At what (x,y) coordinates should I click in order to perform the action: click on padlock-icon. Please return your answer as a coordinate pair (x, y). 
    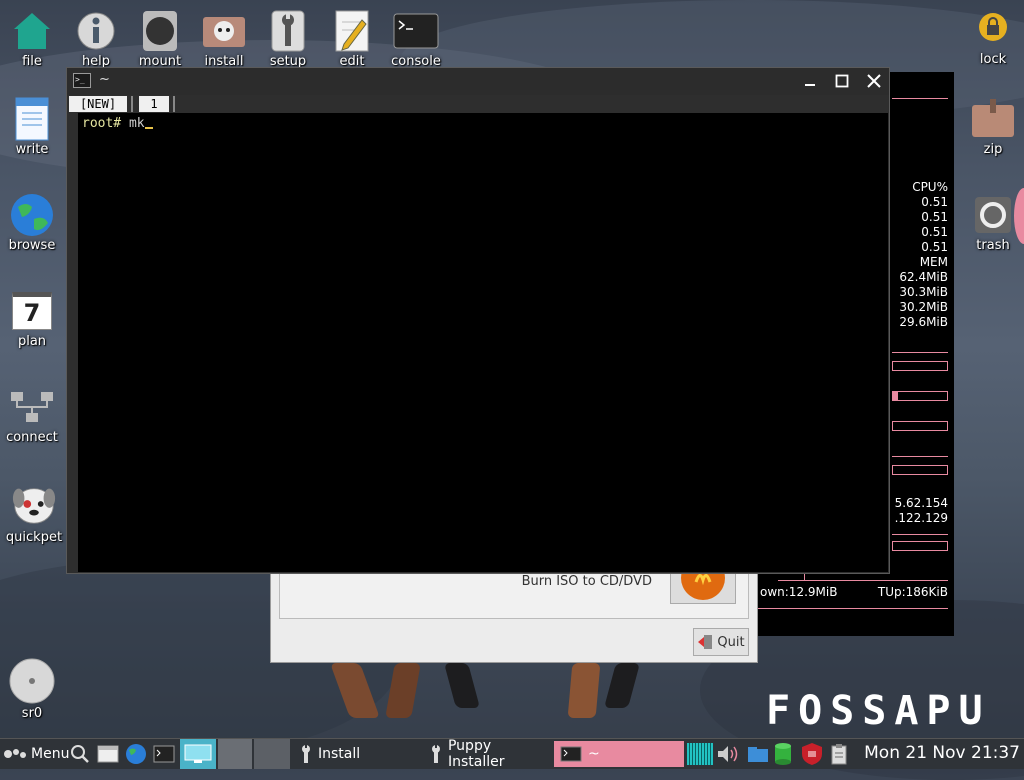
    Looking at the image, I should click on (993, 27).